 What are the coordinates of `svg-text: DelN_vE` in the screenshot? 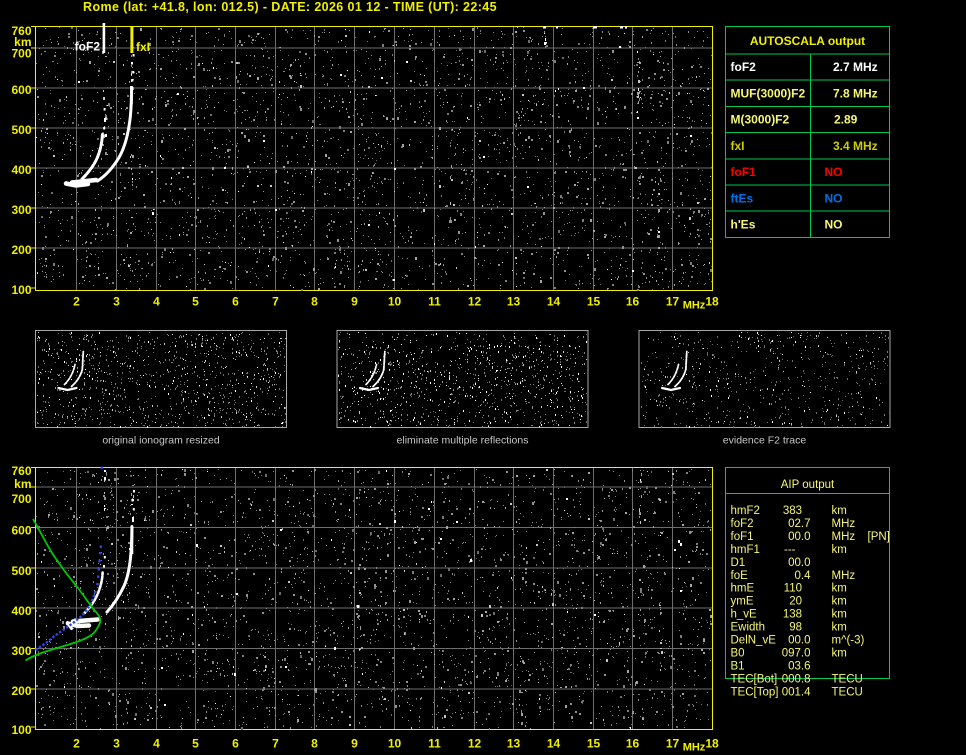 It's located at (754, 641).